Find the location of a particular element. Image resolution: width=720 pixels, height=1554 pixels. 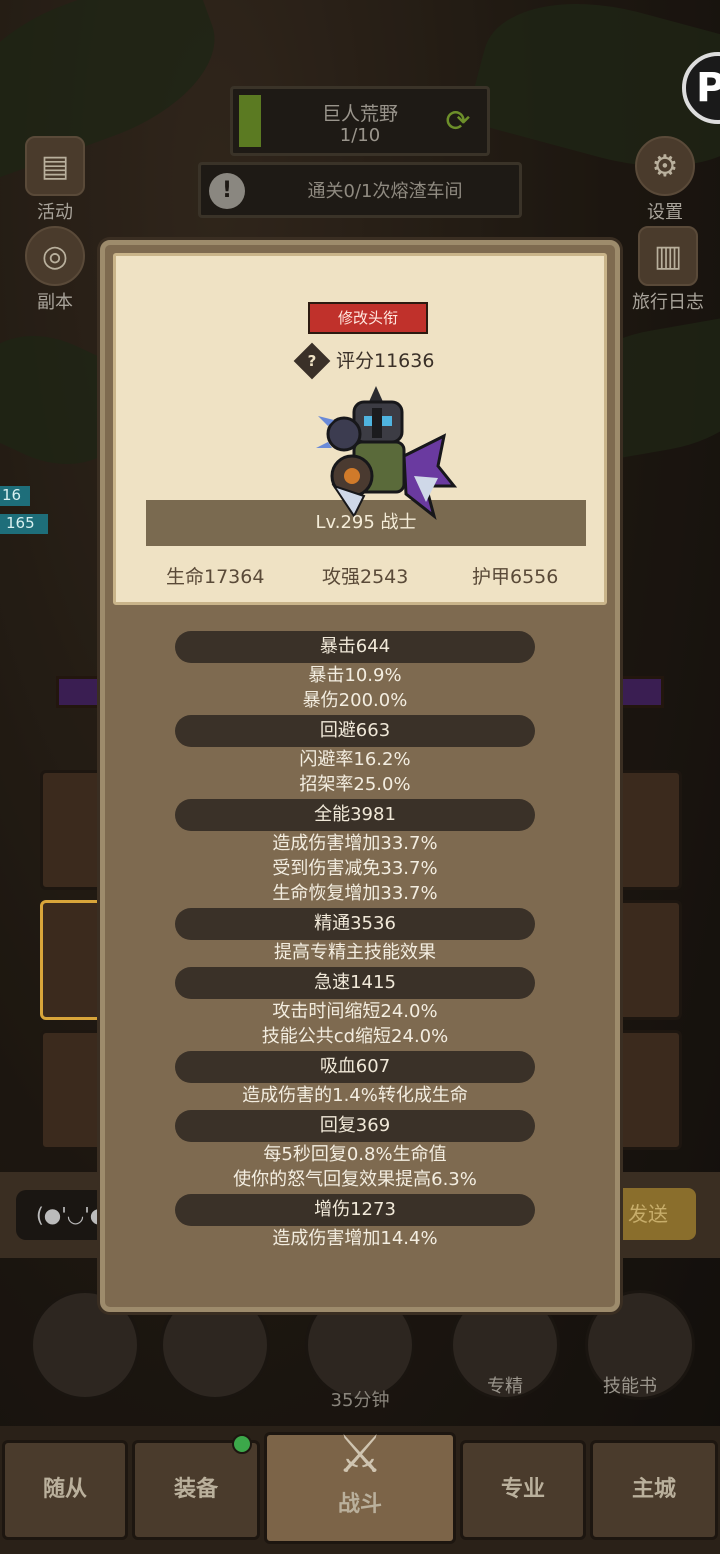

stat-line: 技能公共cd缩短24.0% is located at coordinates (355, 1036).